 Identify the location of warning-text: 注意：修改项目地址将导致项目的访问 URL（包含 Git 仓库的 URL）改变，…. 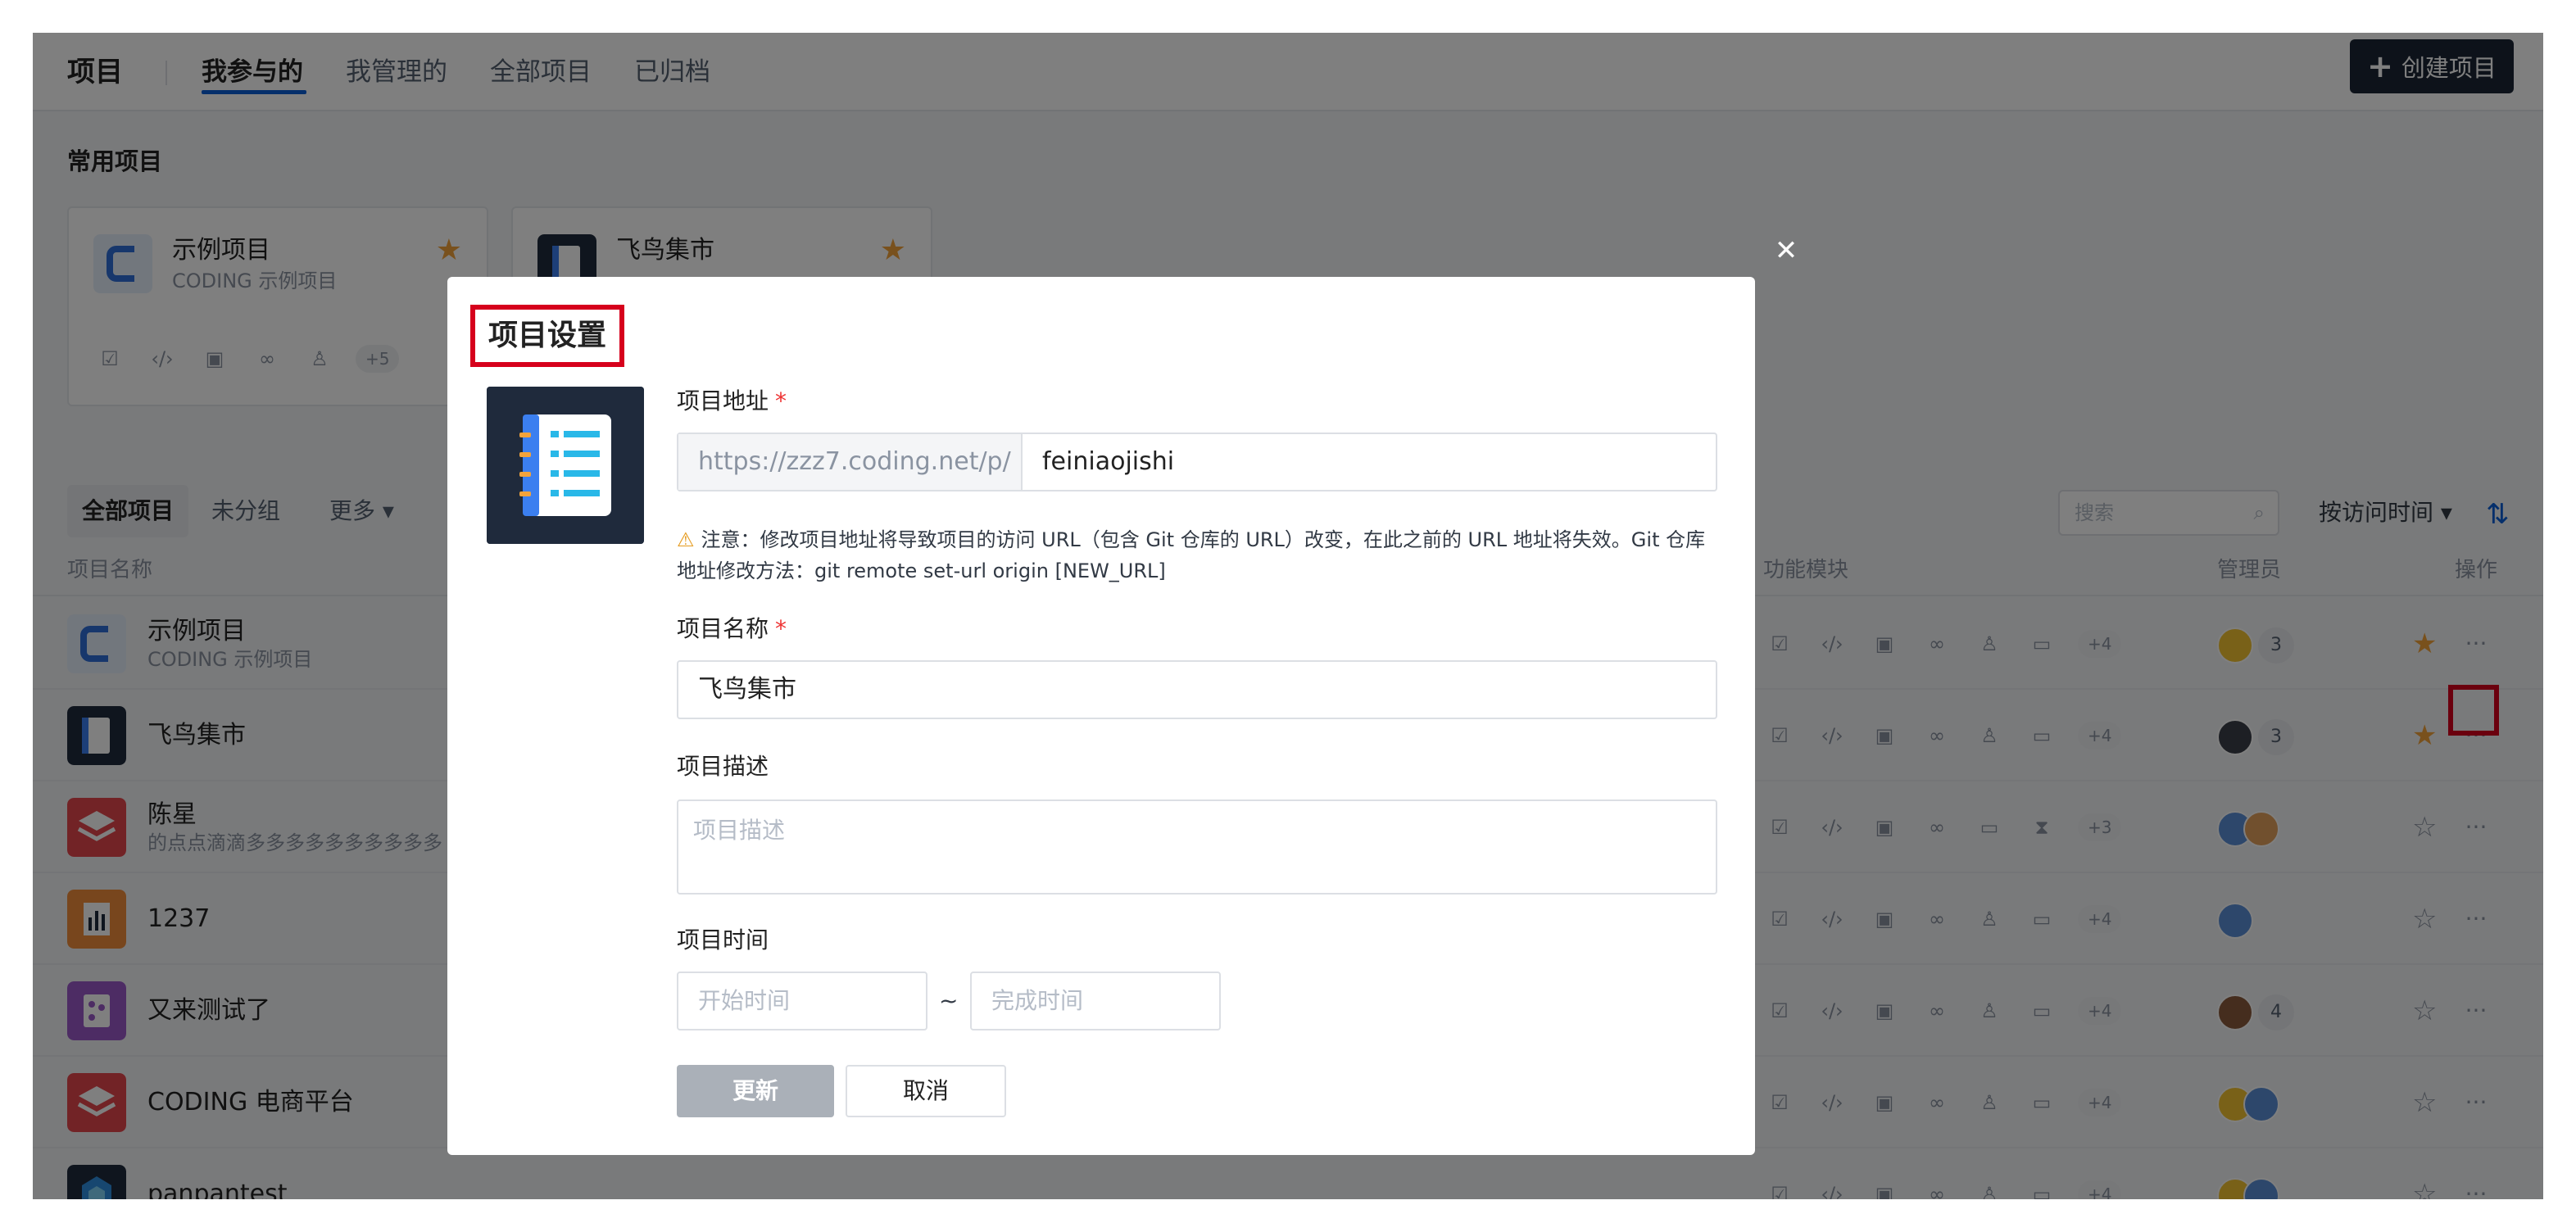
(1191, 555).